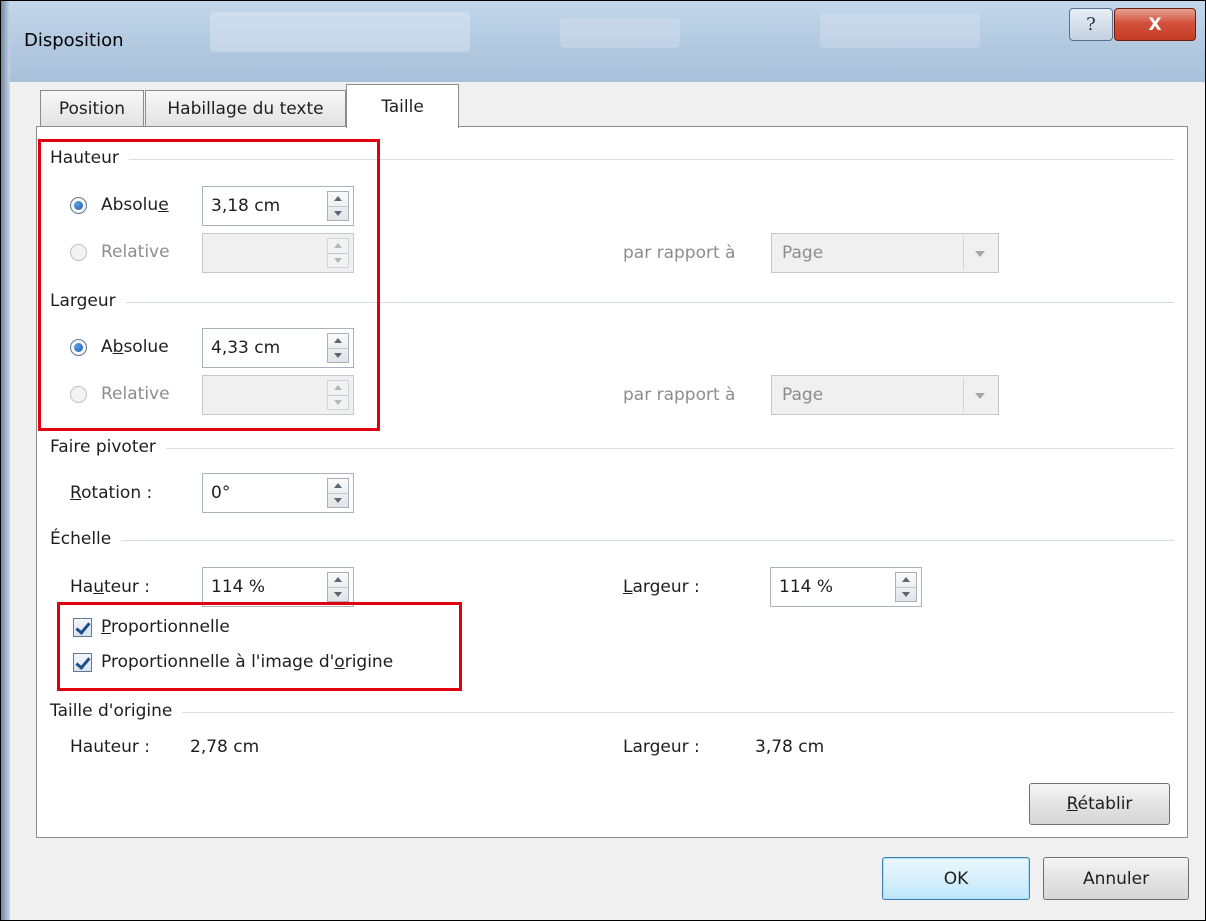 This screenshot has height=921, width=1206. I want to click on ok-label: OK, so click(956, 878).